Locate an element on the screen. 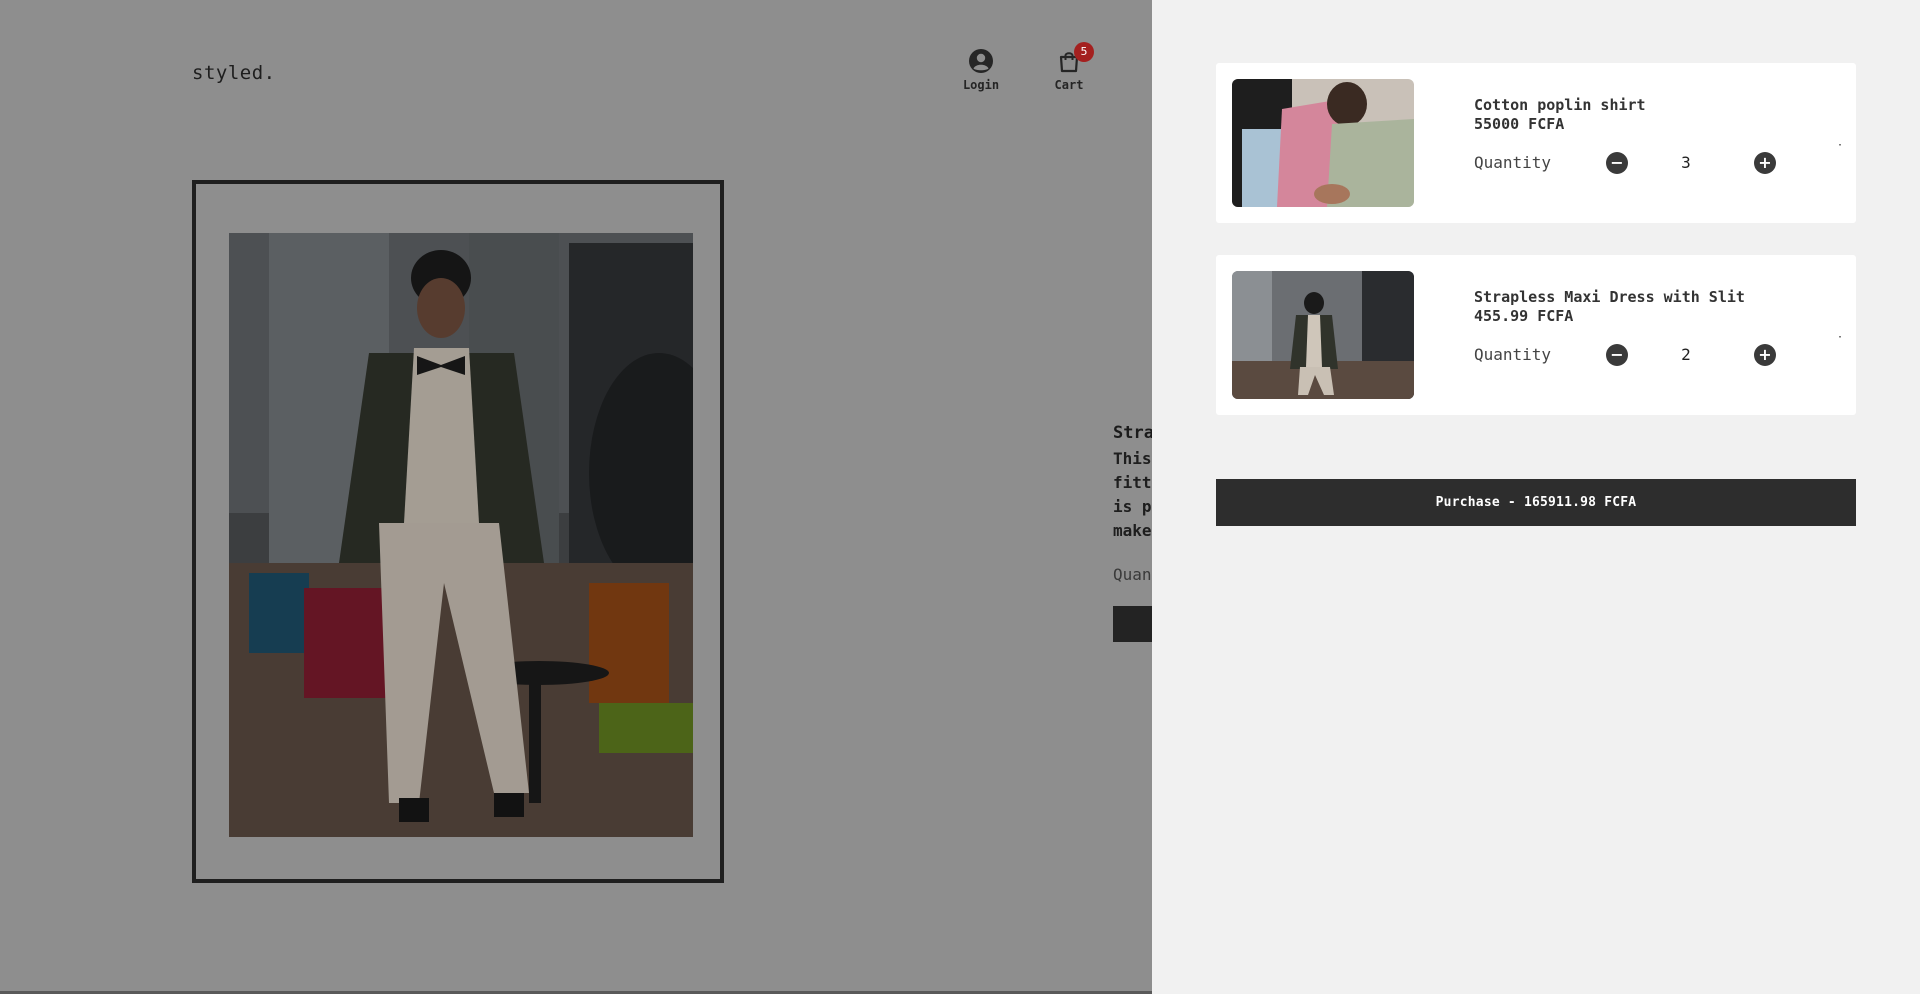 This screenshot has width=1920, height=994. shopping-bag-icon: 5 is located at coordinates (1075, 58).